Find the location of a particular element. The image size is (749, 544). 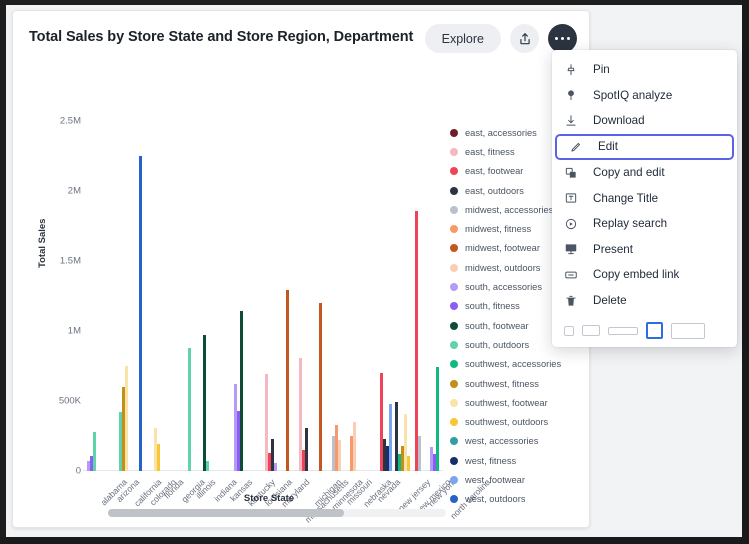

legend-item-label: midwest, accessories is located at coordinates (509, 209).